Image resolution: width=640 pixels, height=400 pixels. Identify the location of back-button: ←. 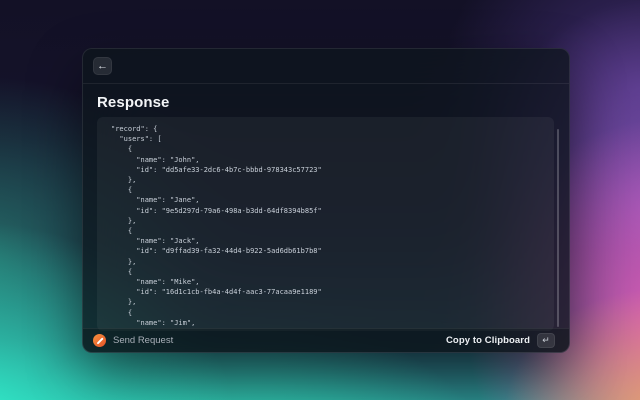
(102, 66).